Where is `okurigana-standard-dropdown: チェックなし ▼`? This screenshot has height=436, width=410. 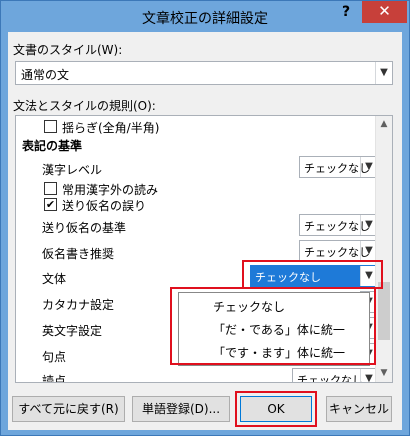 okurigana-standard-dropdown: チェックなし ▼ is located at coordinates (338, 225).